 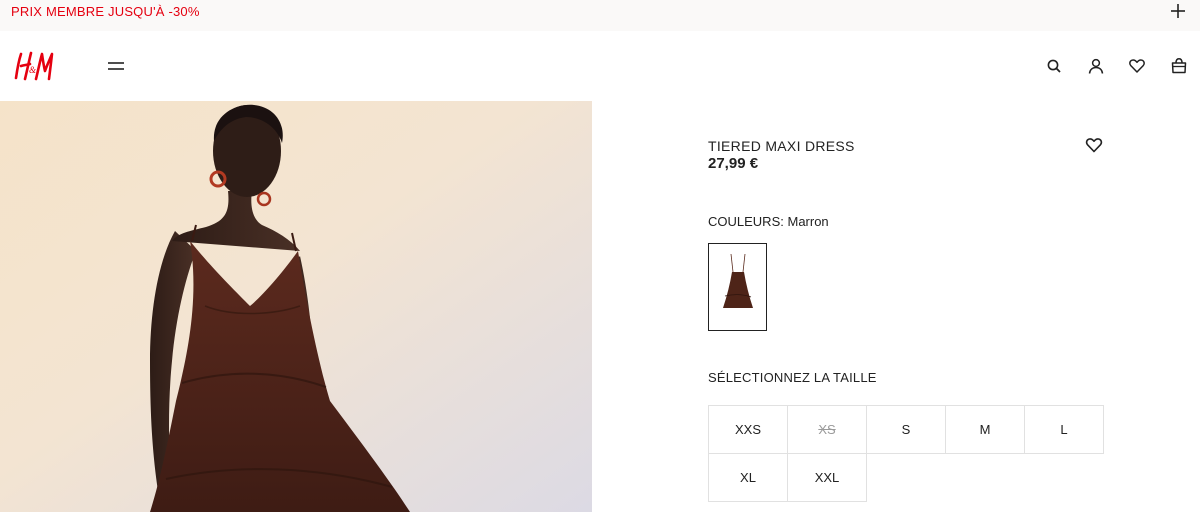 I want to click on product-name: TIERED MAXI DRESS, so click(x=781, y=146).